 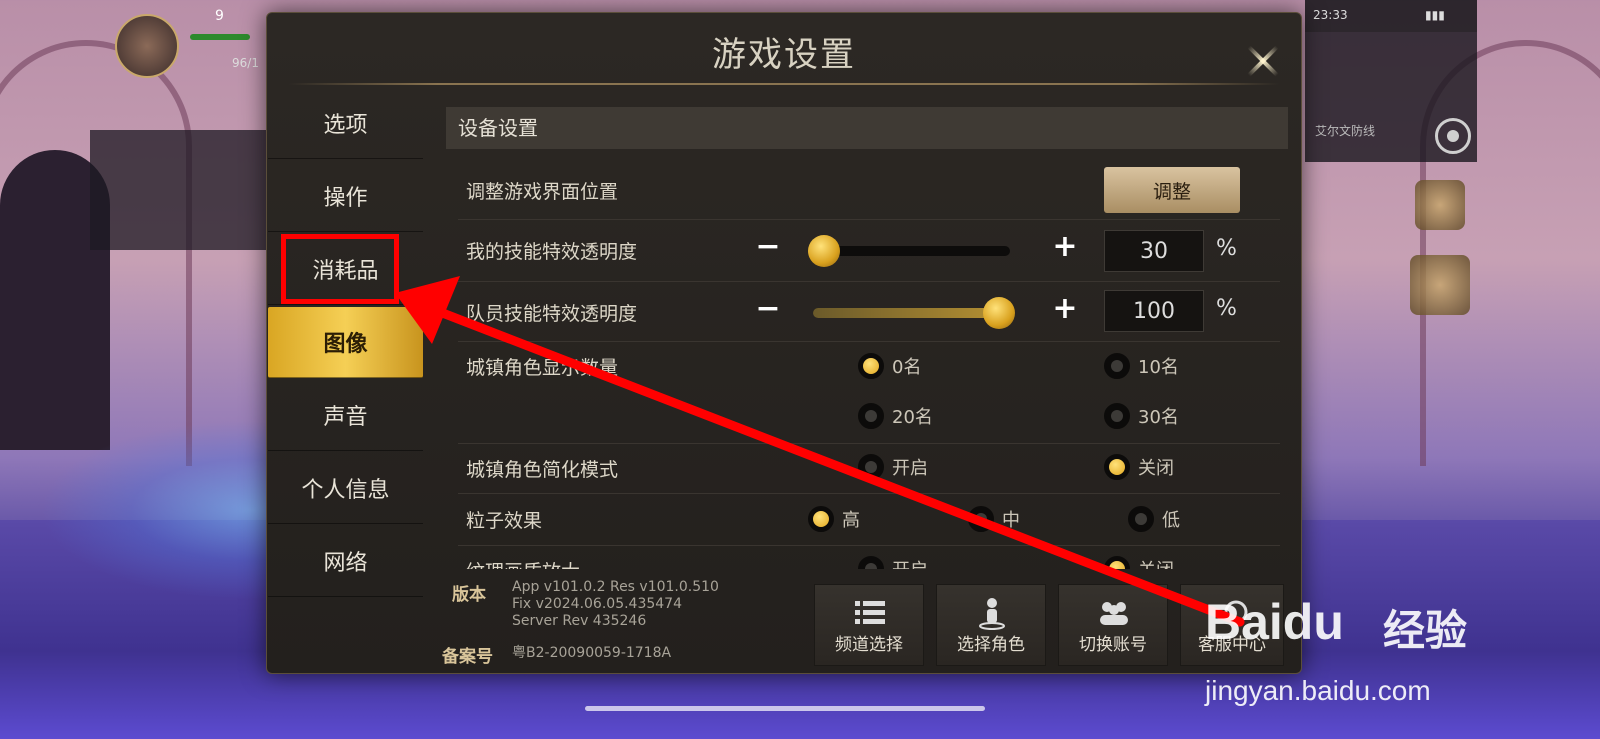 What do you see at coordinates (1318, 690) in the screenshot?
I see `watermark-url: jingyan.baidu.com` at bounding box center [1318, 690].